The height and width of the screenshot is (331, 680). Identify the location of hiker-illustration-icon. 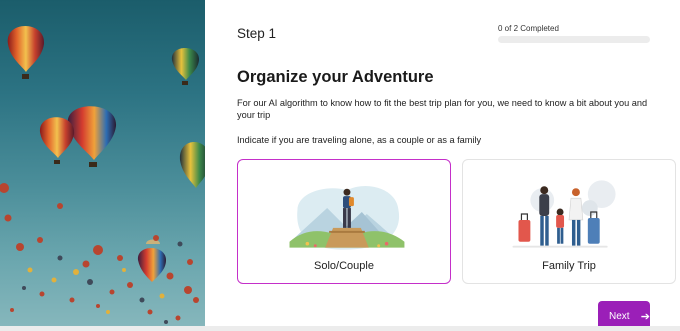
(347, 218).